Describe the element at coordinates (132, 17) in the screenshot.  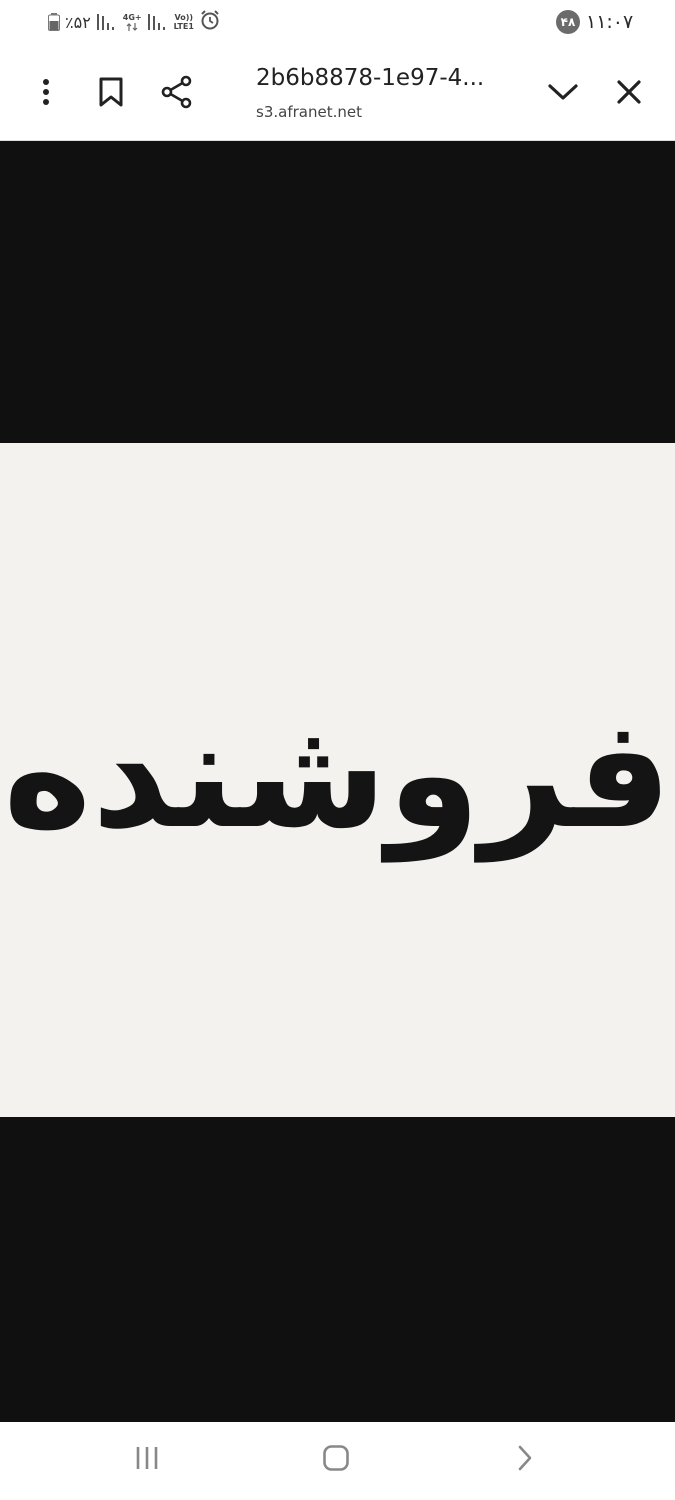
I see `network-type-label: 4G+` at that location.